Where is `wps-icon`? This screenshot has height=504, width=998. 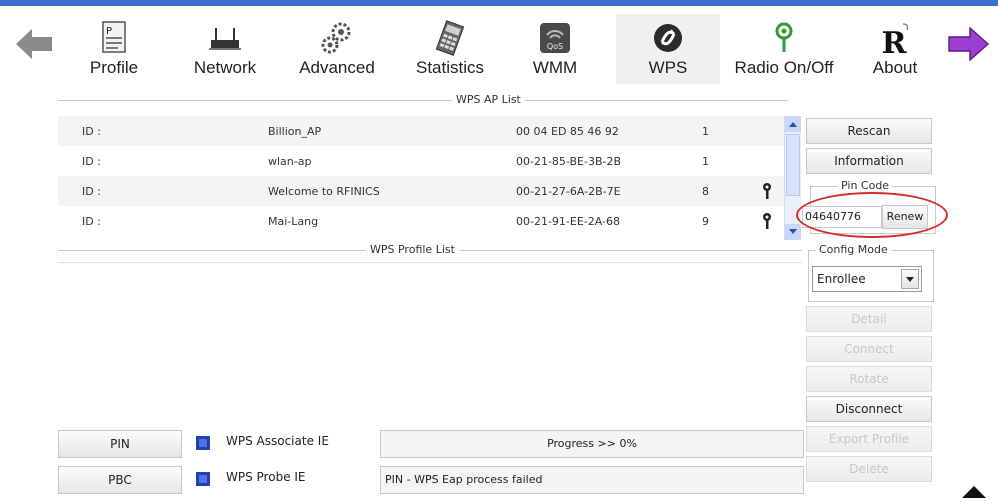
wps-icon is located at coordinates (668, 38).